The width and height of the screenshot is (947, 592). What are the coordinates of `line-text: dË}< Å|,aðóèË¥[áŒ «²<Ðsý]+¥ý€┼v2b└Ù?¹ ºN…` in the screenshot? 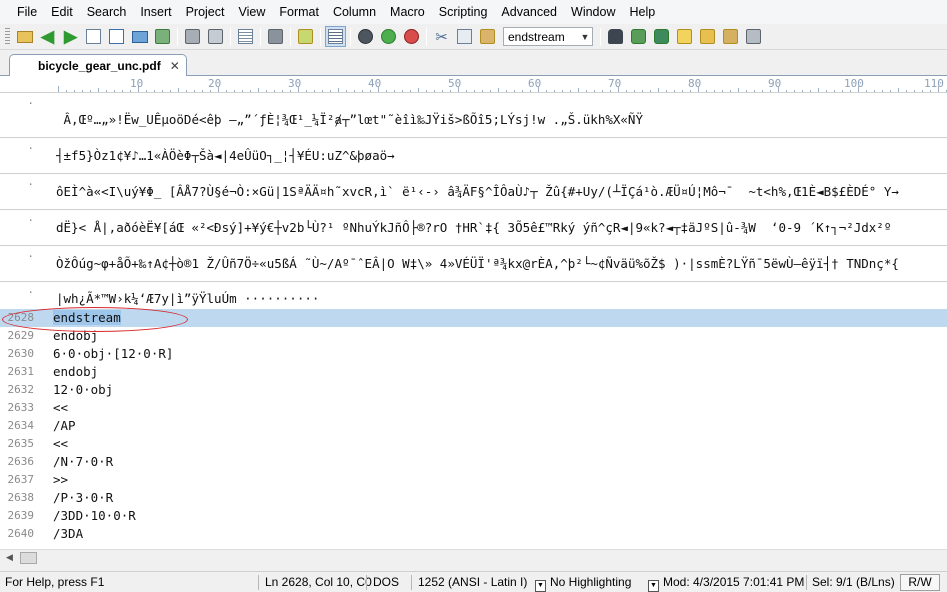 It's located at (473, 228).